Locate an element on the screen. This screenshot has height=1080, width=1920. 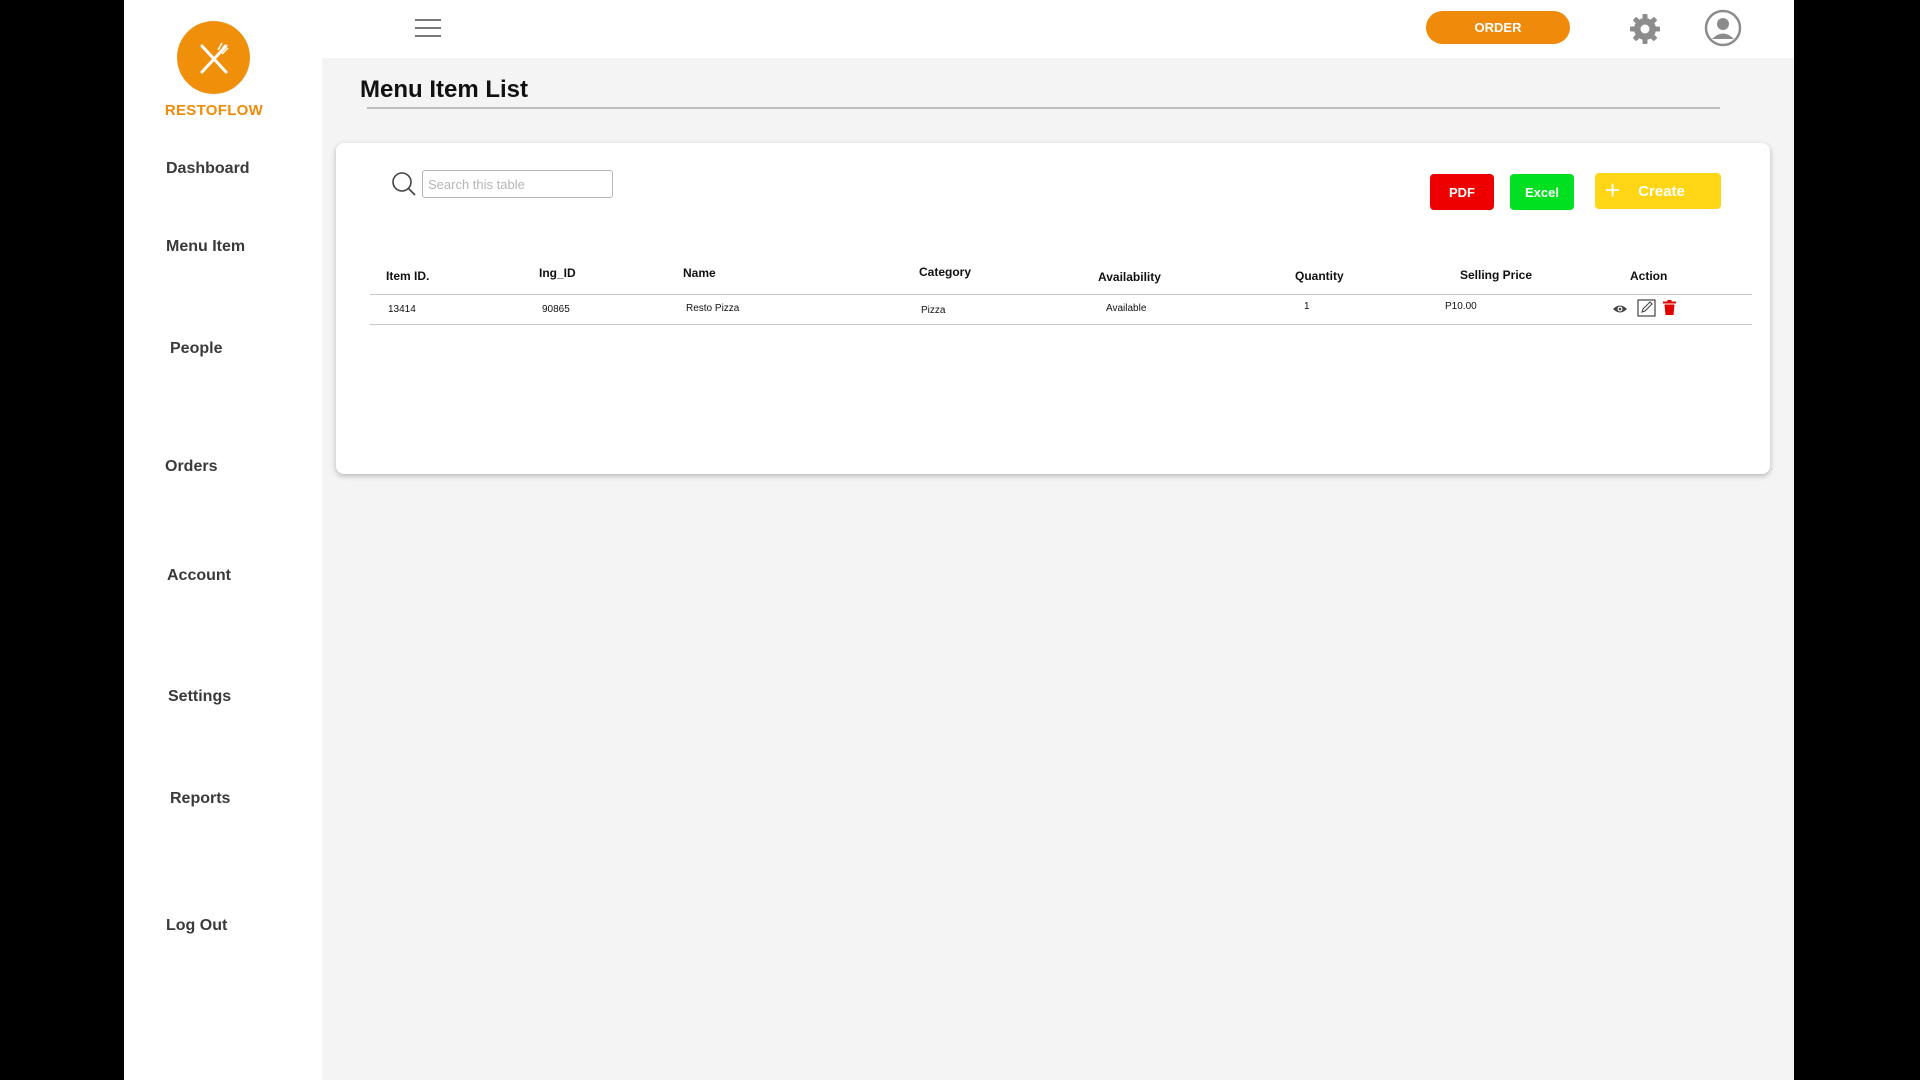
cell-selling-price: P10.00 is located at coordinates (1461, 306).